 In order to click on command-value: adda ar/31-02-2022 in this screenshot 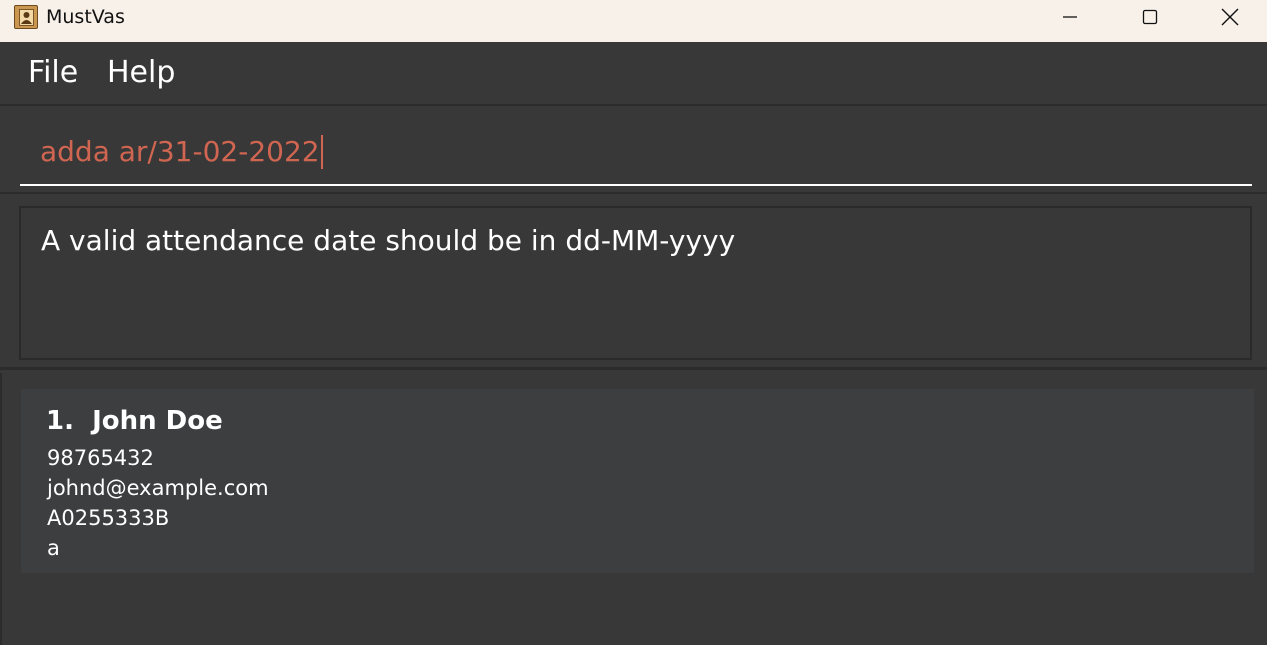, I will do `click(180, 151)`.